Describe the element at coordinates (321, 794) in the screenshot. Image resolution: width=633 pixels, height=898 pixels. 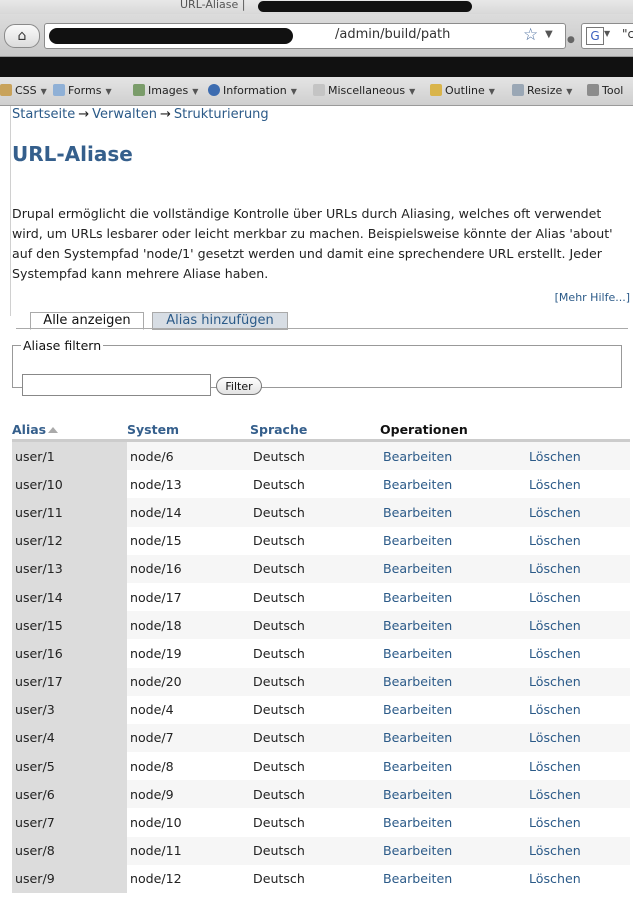
I see `table-row: user/6 node/9 Deutsch Bearbeiten Löschen` at that location.